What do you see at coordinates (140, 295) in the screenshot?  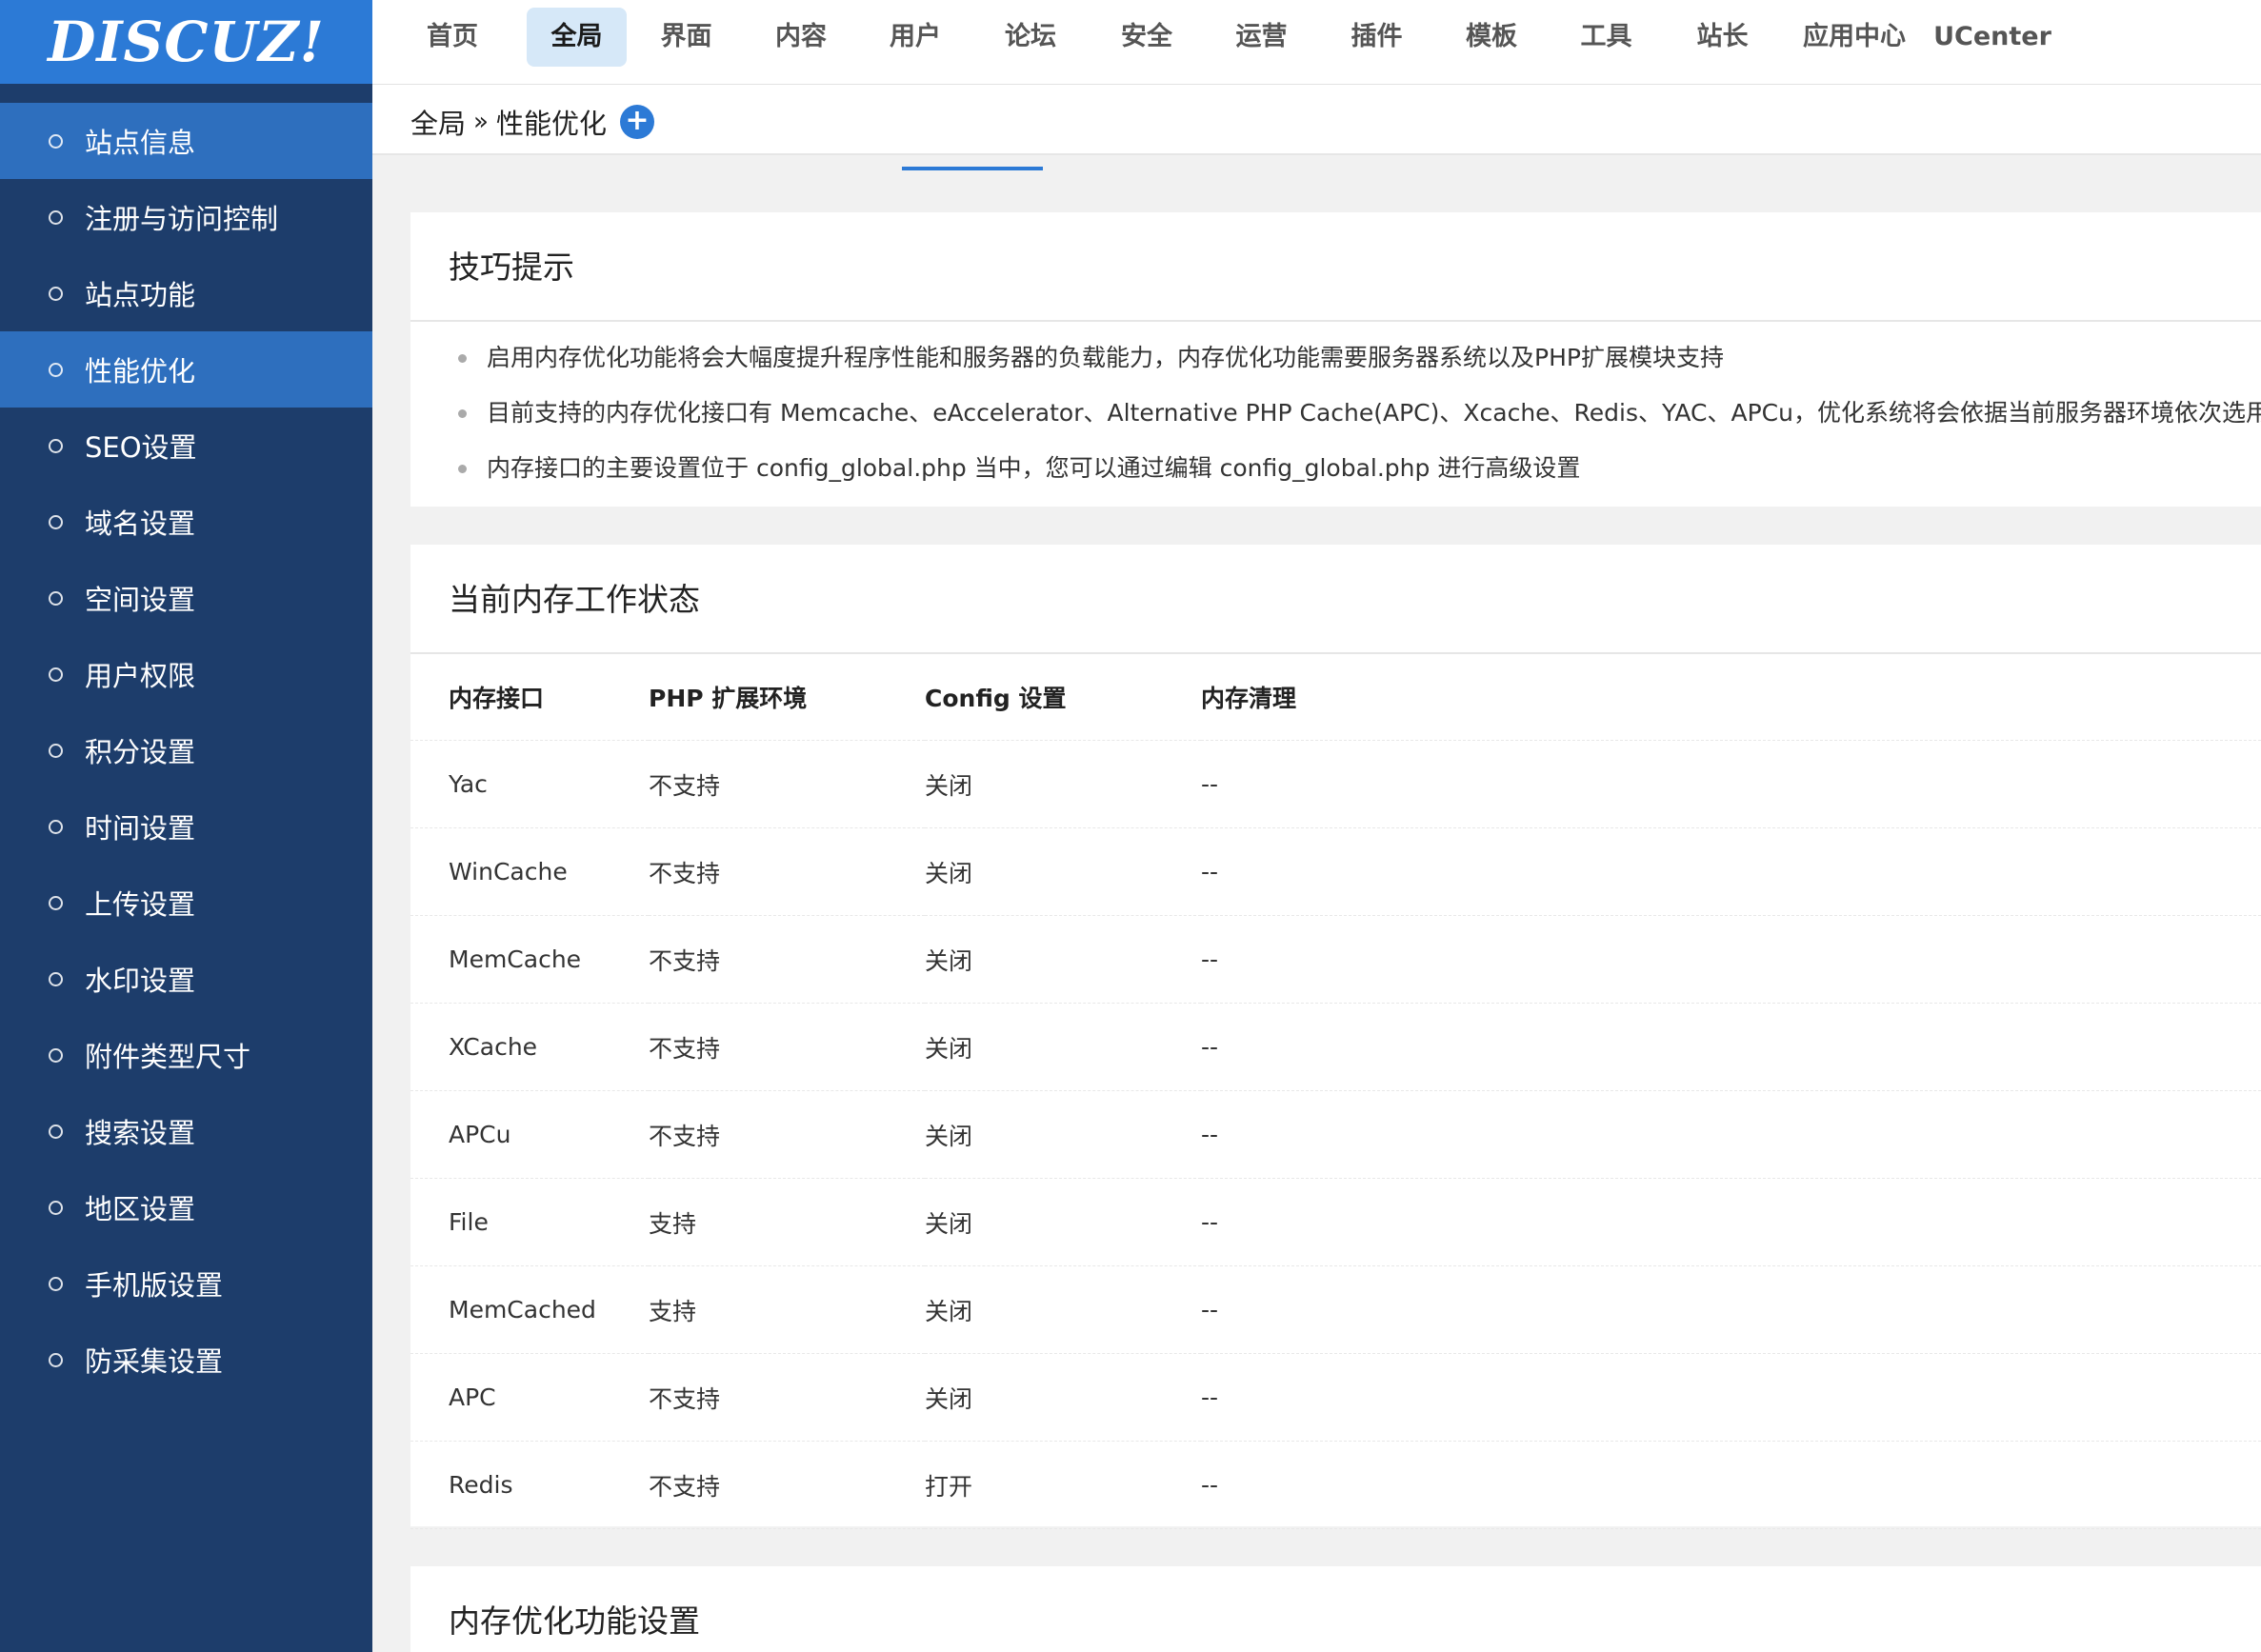 I see `sidebar-item-label: 站点功能` at bounding box center [140, 295].